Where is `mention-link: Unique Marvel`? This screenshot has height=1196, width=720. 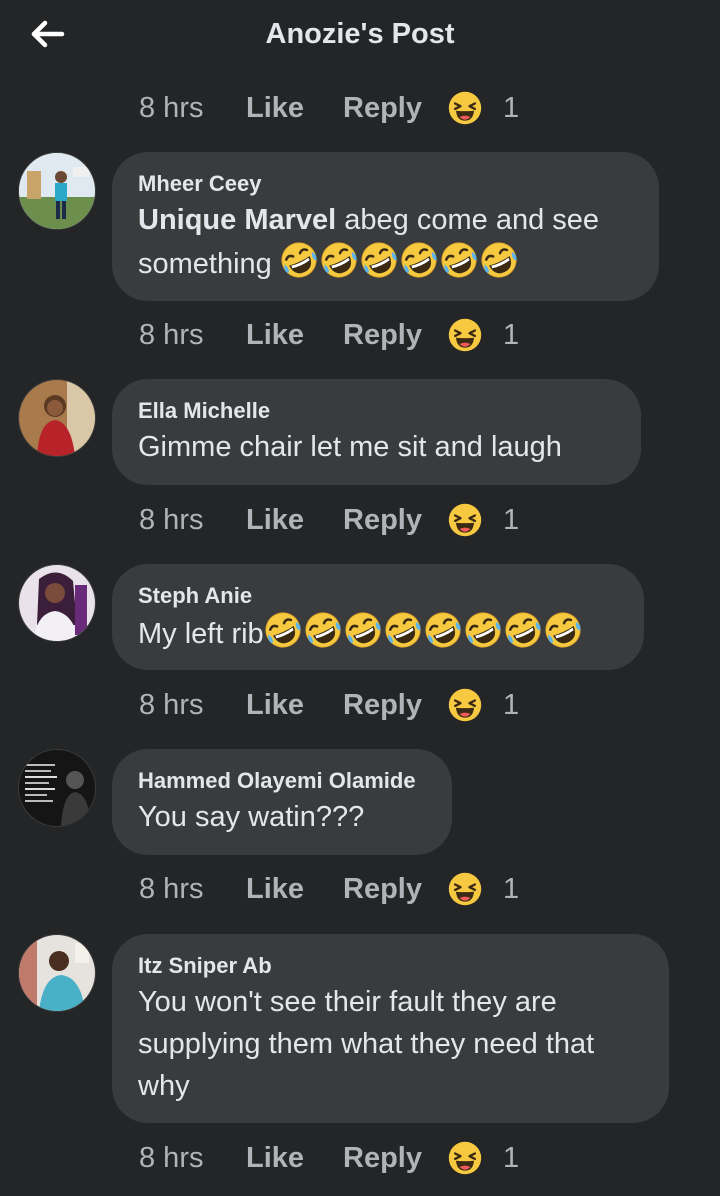
mention-link: Unique Marvel is located at coordinates (237, 220).